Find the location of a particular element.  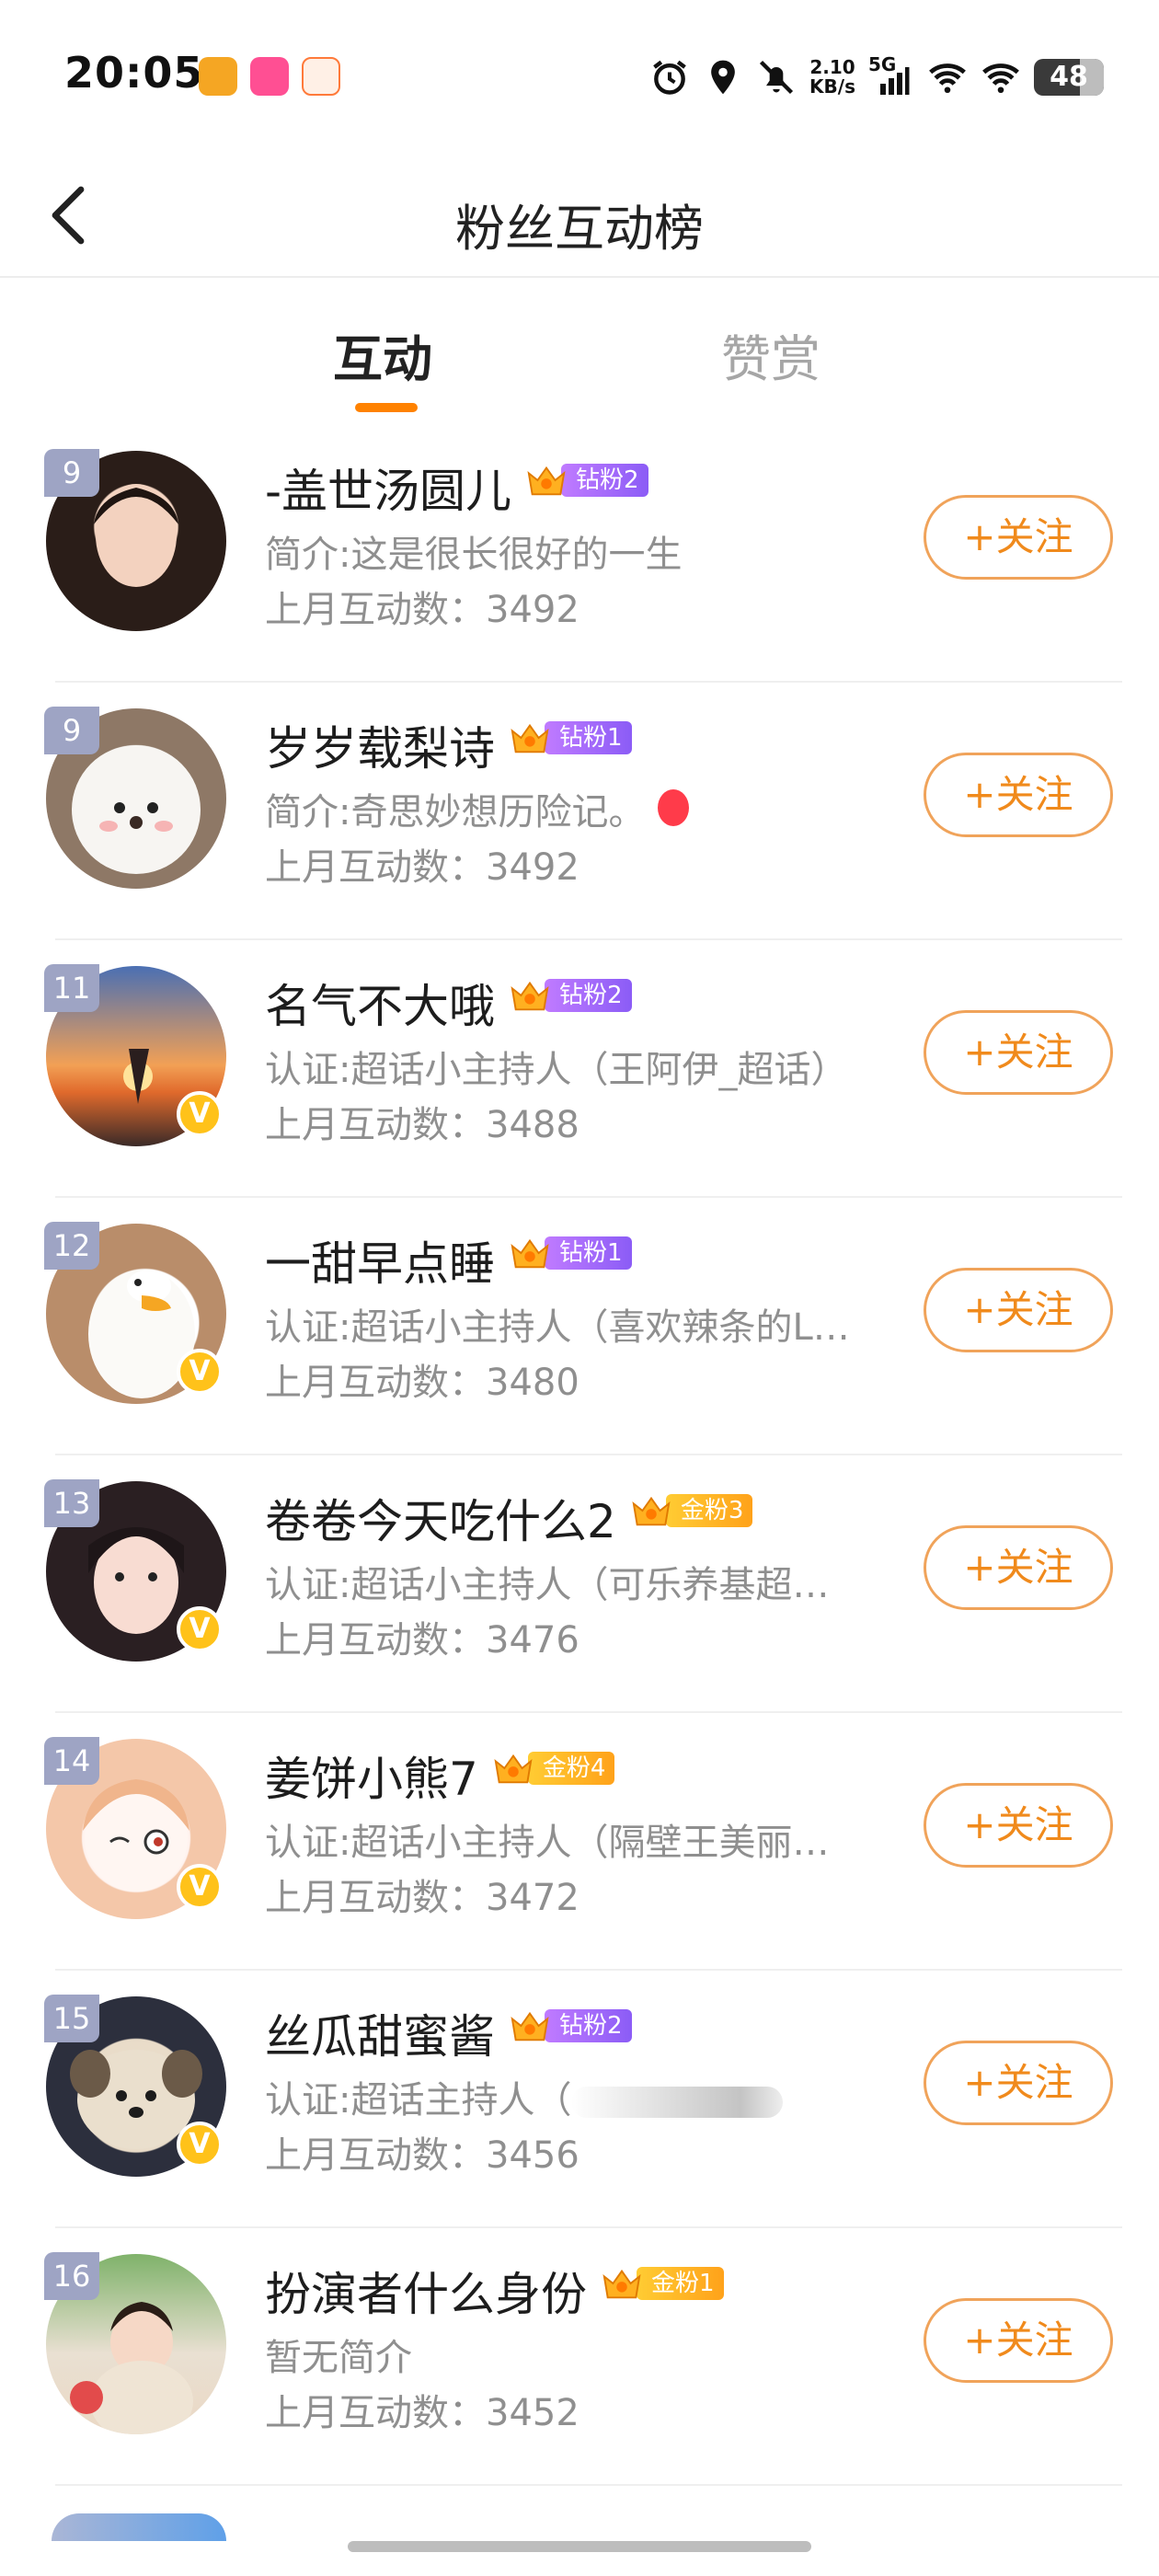

fan-name: 岁岁载梨诗 钻粉1 is located at coordinates (448, 745).